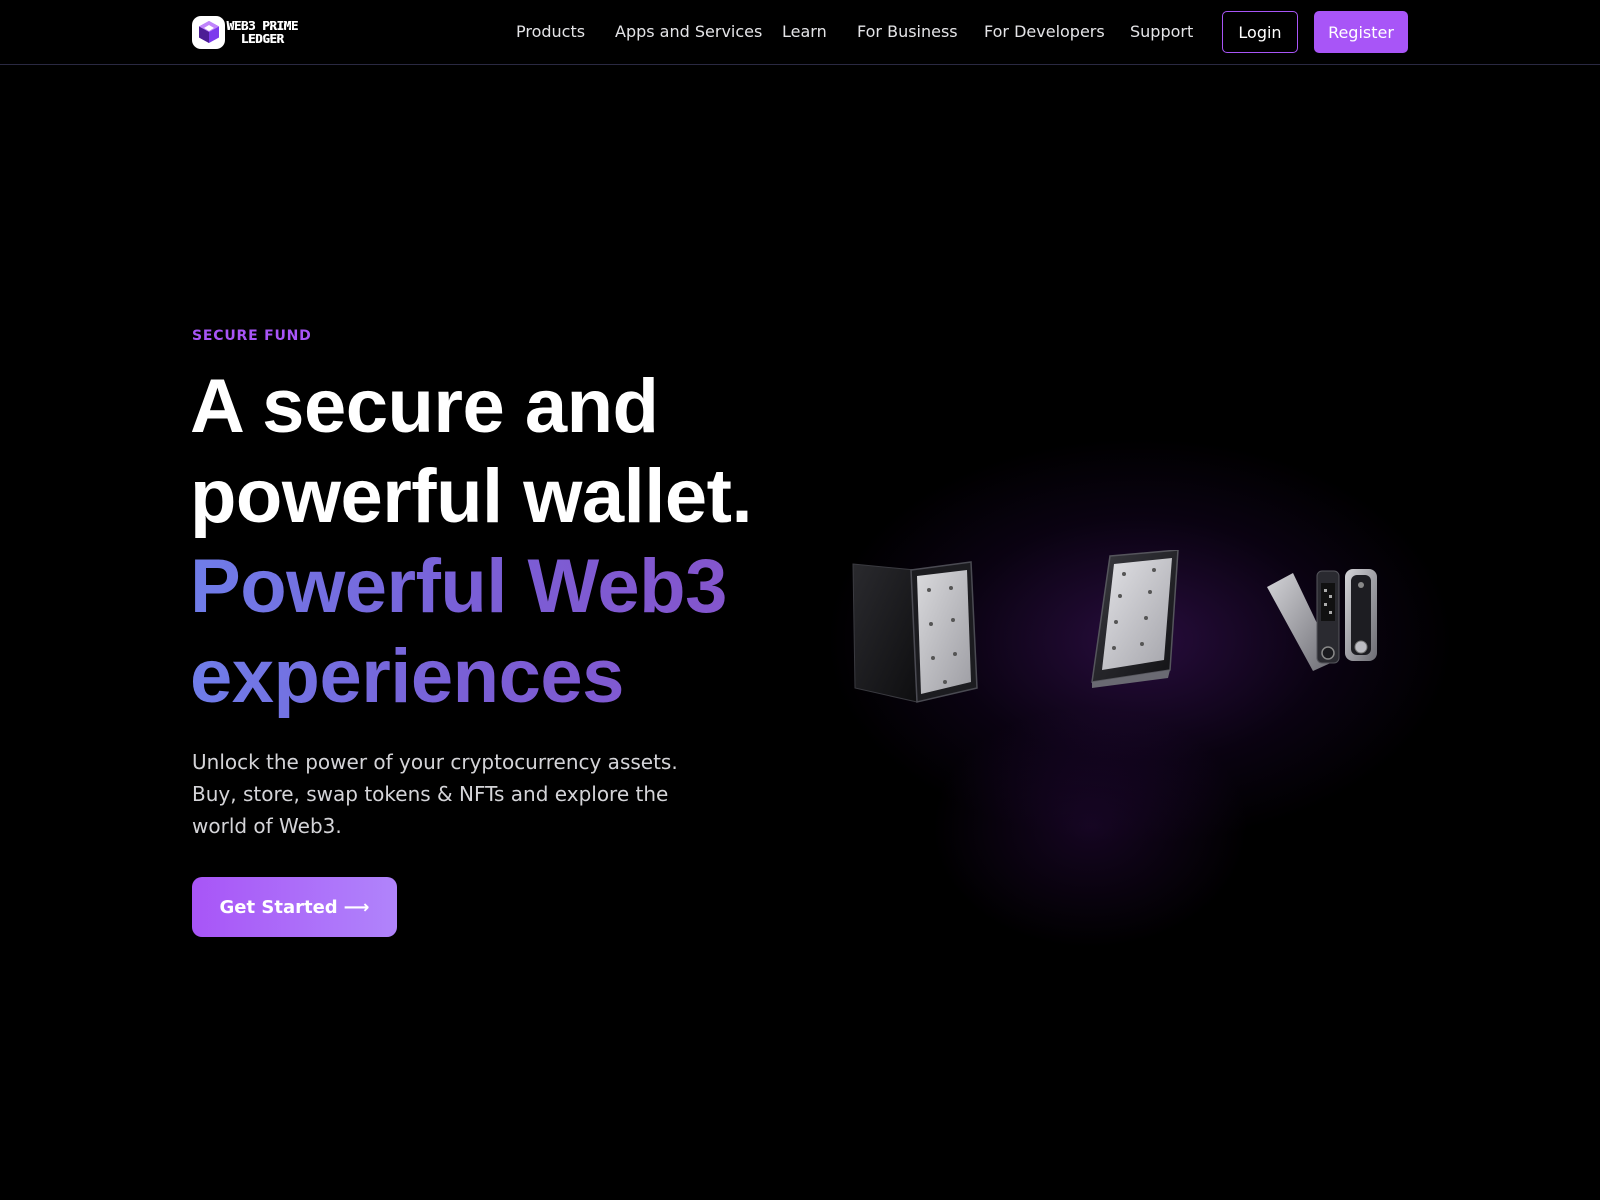 The height and width of the screenshot is (1200, 1600). I want to click on nav-item-learn: Learn, so click(804, 31).